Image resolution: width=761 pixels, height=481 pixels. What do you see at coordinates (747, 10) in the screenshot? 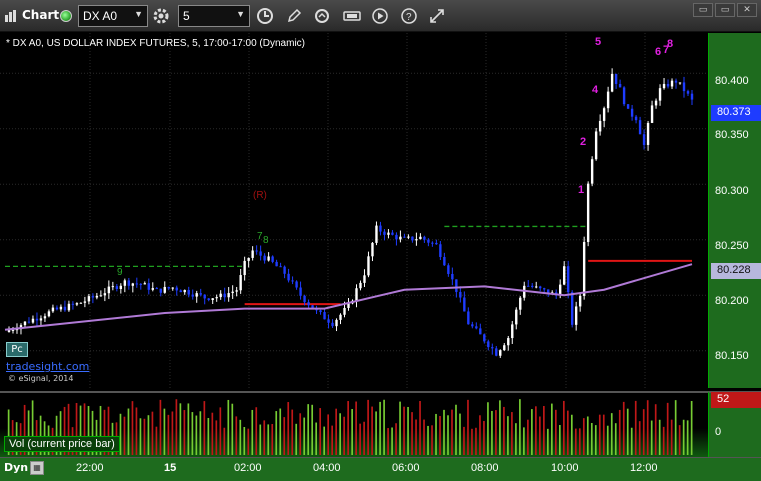
I see `close-button: ✕` at bounding box center [747, 10].